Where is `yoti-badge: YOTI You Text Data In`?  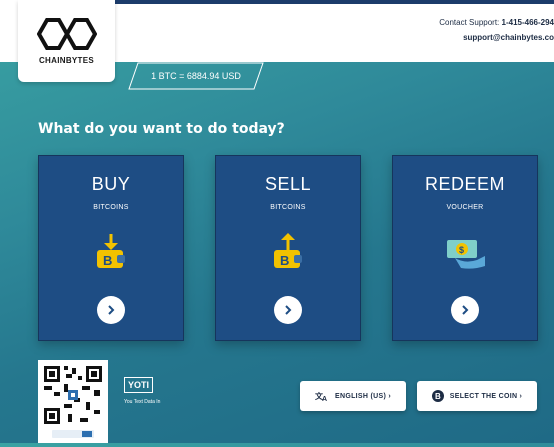
yoti-badge: YOTI You Text Data In is located at coordinates (154, 393).